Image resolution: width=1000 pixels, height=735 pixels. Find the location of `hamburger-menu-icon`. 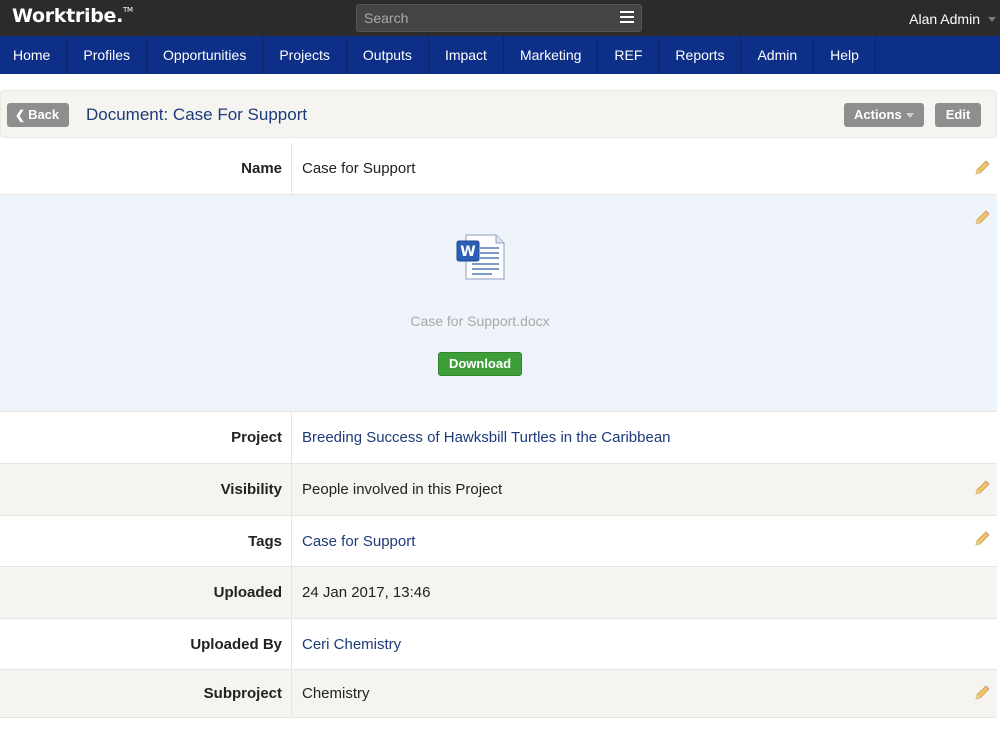

hamburger-menu-icon is located at coordinates (627, 17).